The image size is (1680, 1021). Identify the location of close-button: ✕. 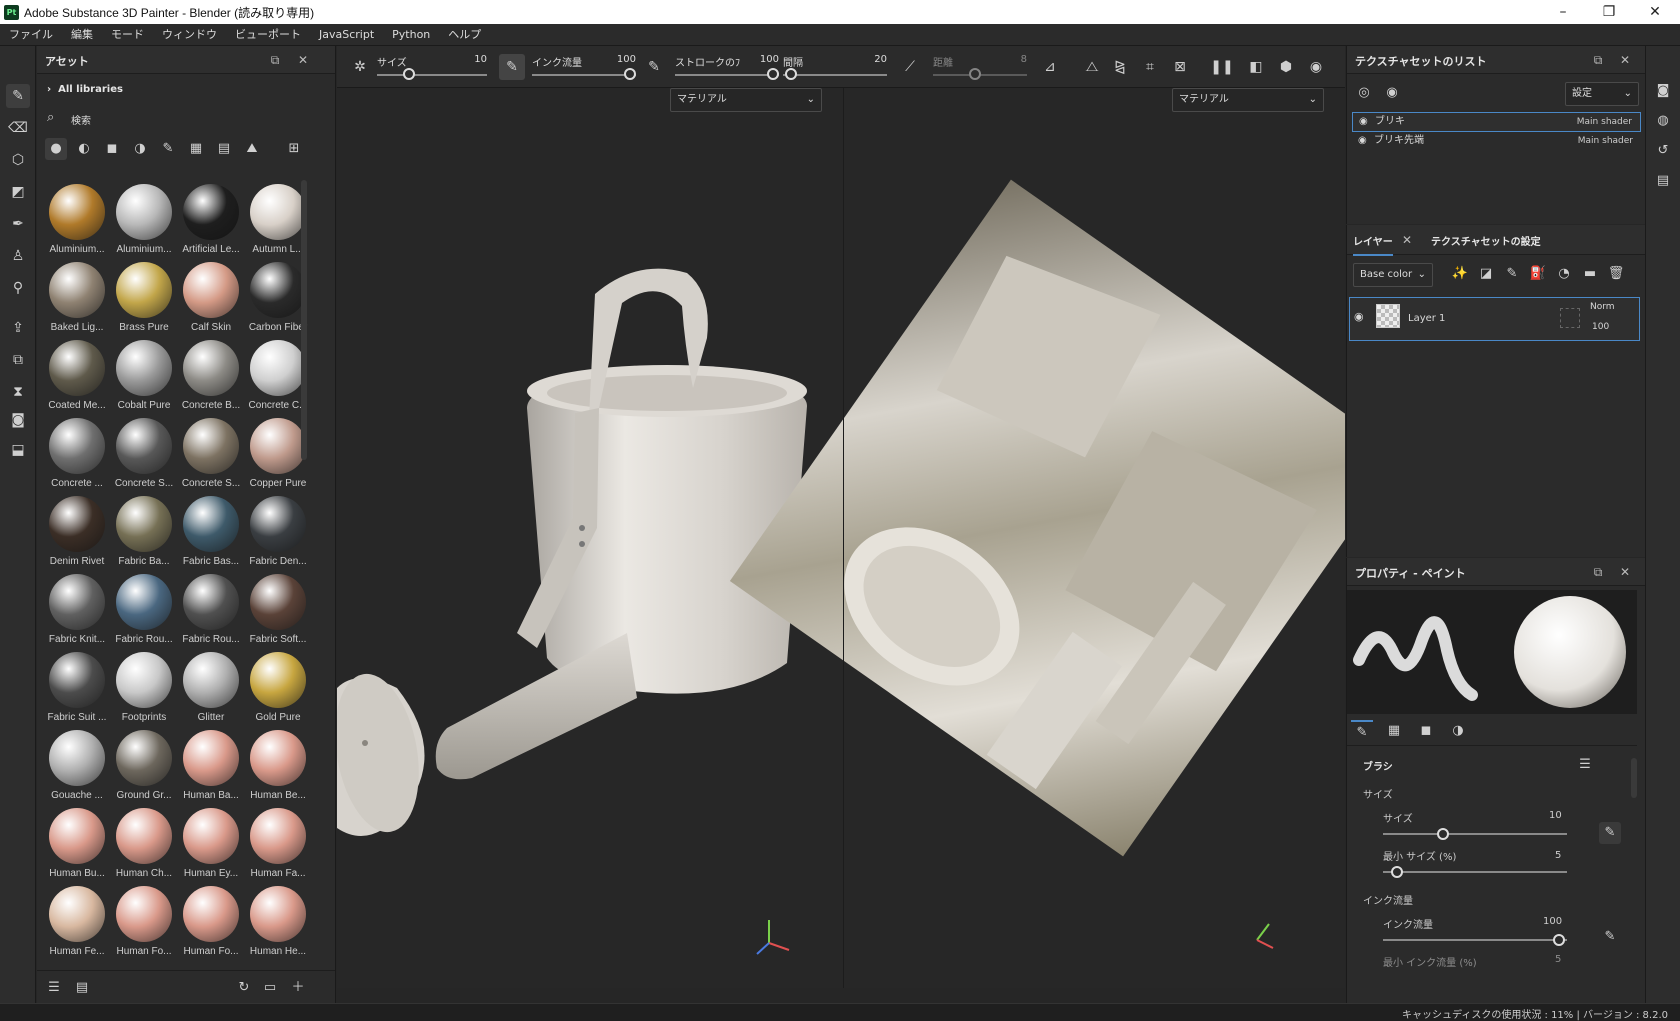
(1655, 12).